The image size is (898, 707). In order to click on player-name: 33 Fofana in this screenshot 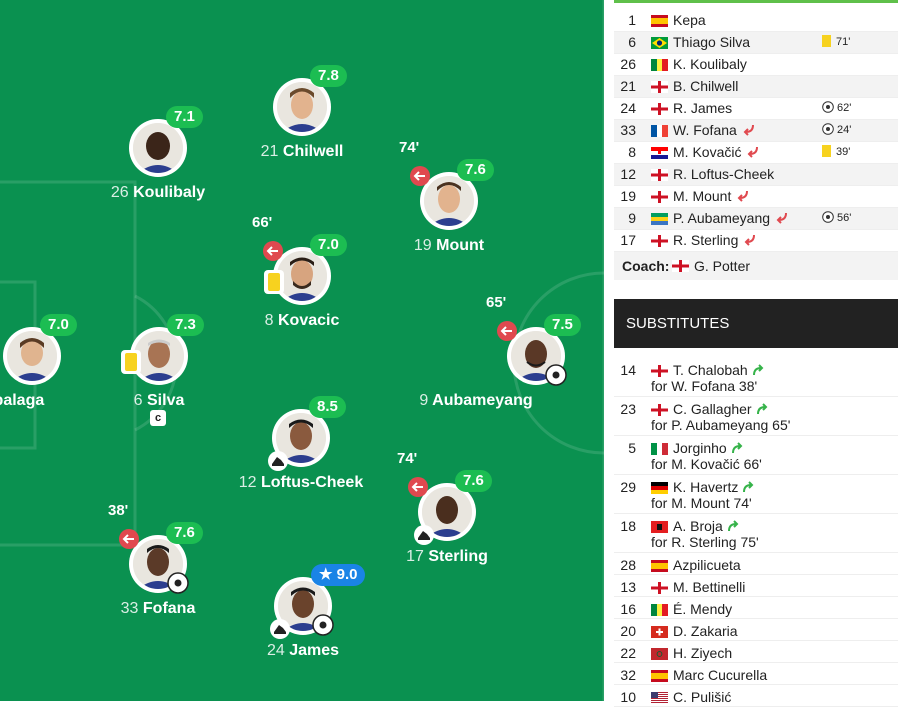, I will do `click(158, 608)`.